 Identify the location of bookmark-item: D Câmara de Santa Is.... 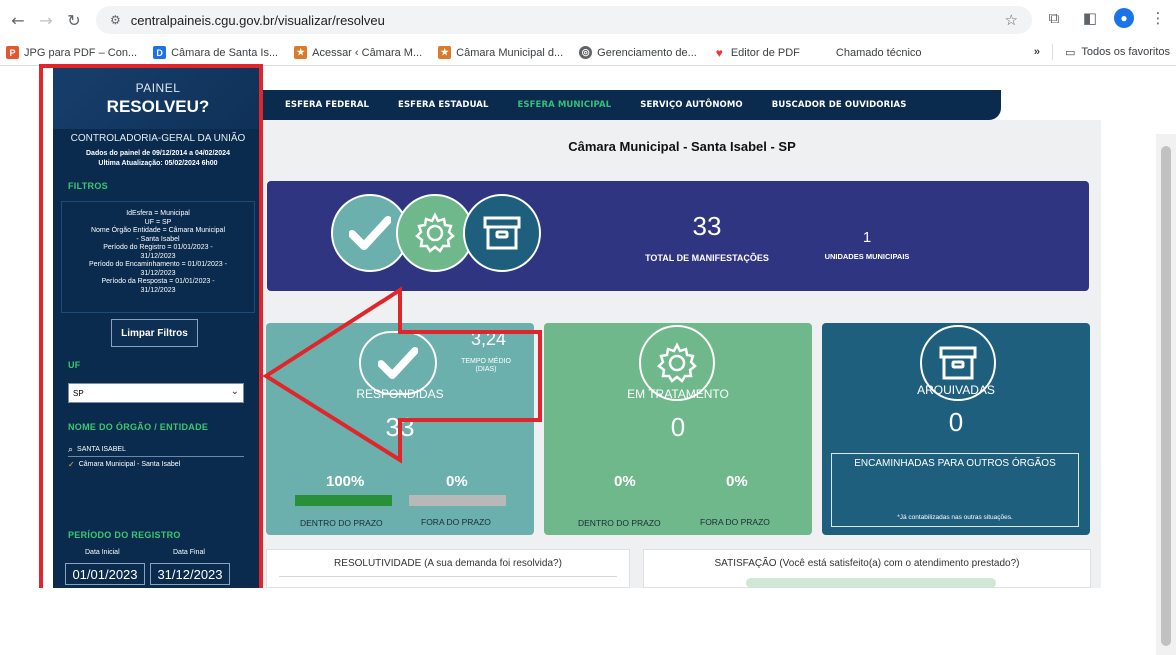
(215, 52).